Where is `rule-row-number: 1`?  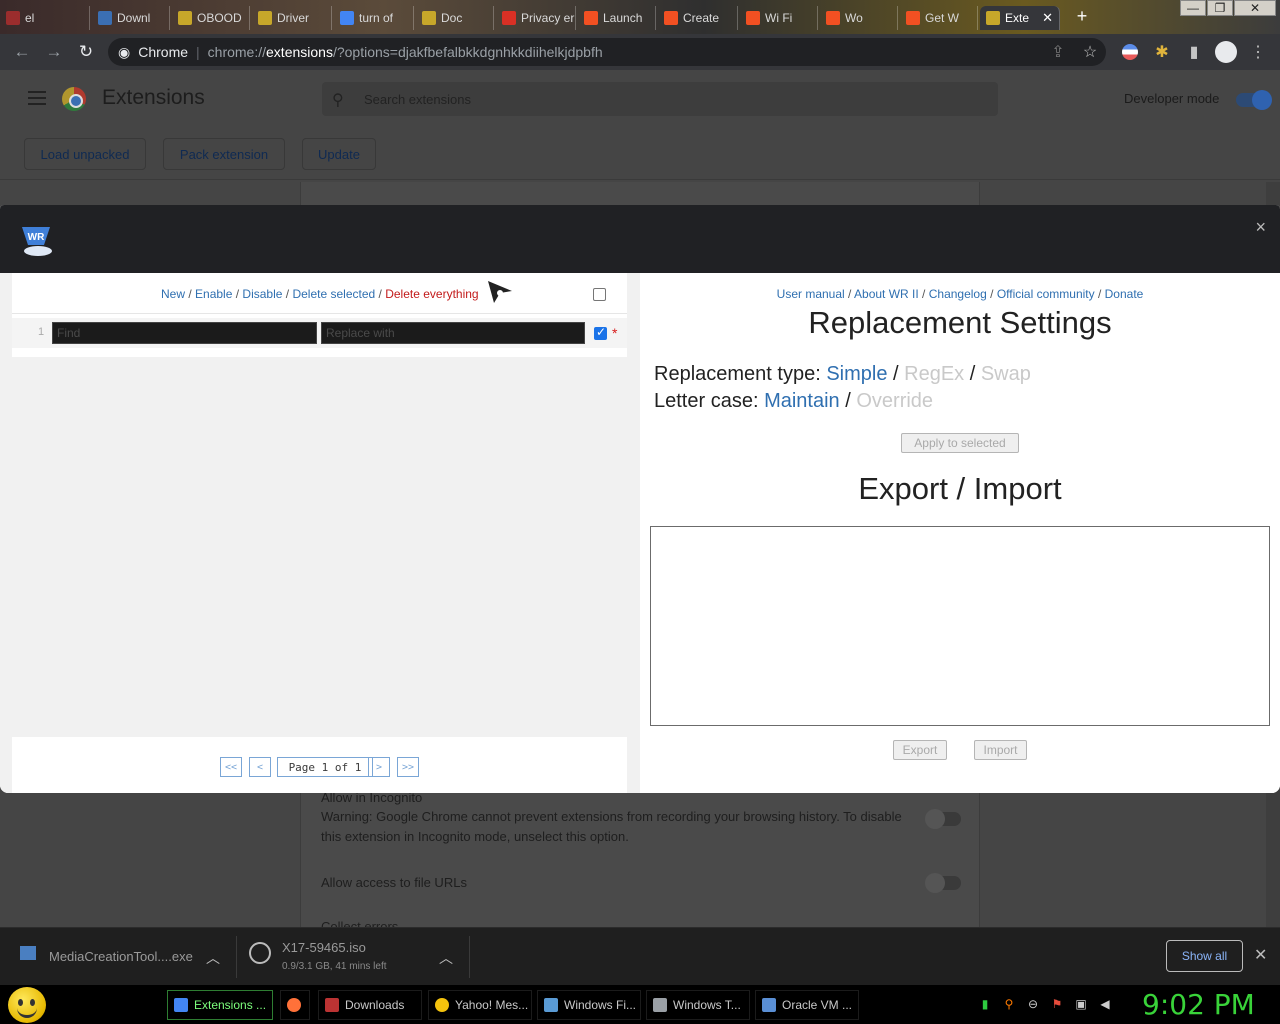 rule-row-number: 1 is located at coordinates (41, 332).